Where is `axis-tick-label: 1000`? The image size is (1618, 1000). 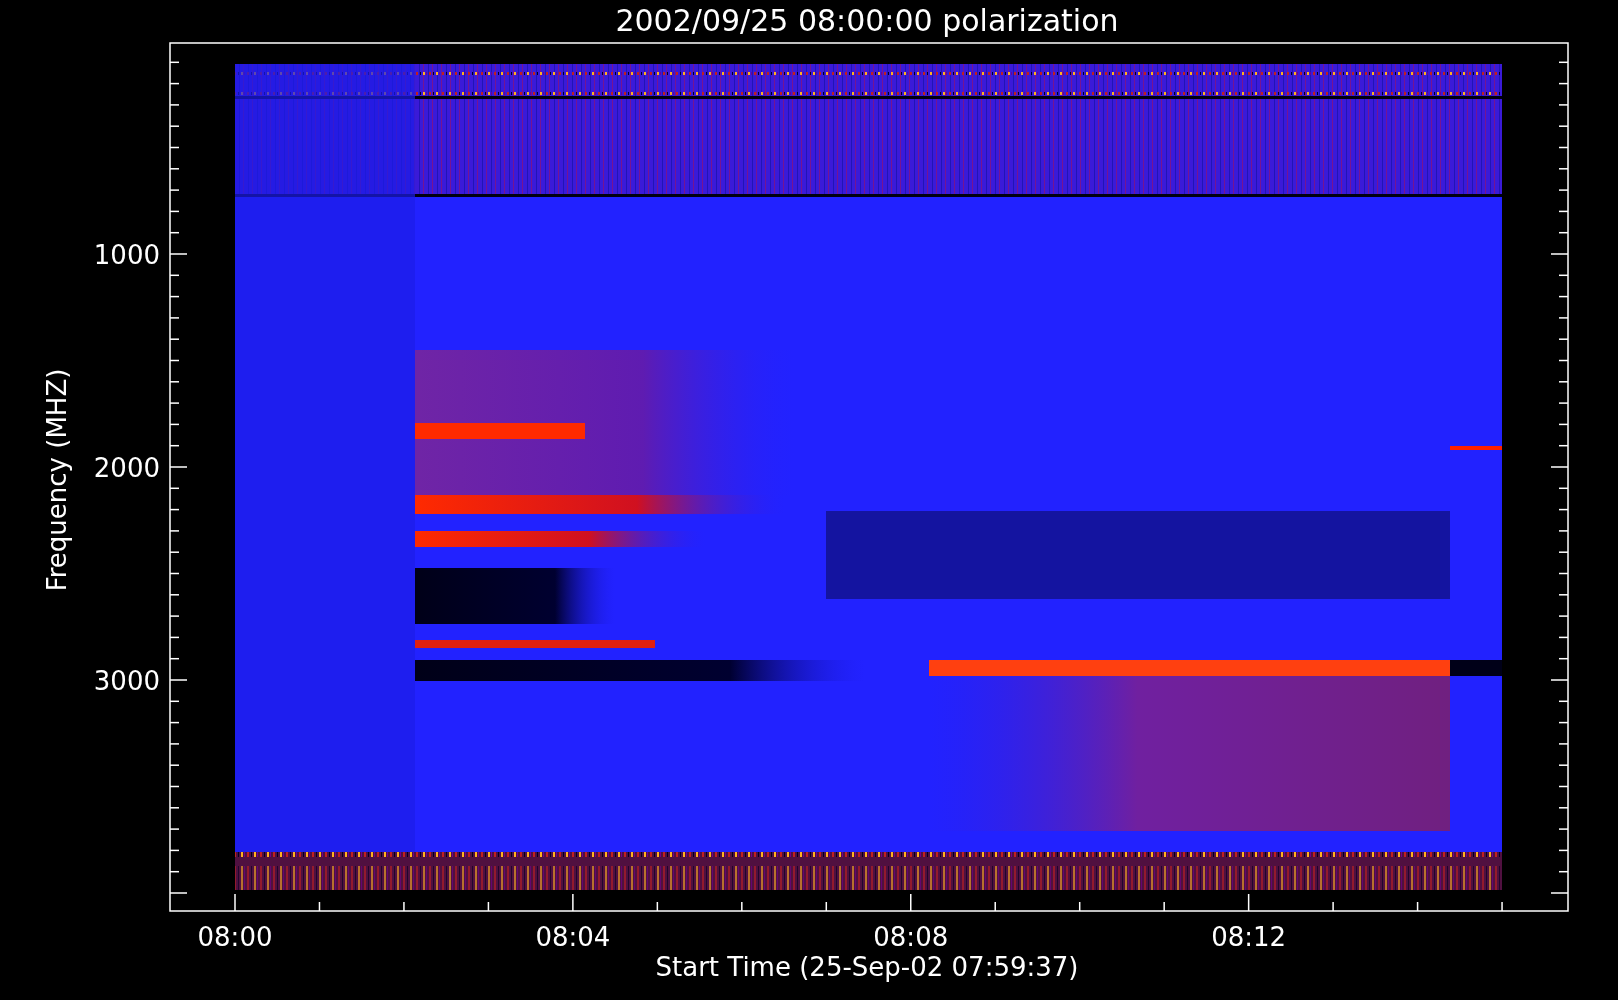
axis-tick-label: 1000 is located at coordinates (126, 255).